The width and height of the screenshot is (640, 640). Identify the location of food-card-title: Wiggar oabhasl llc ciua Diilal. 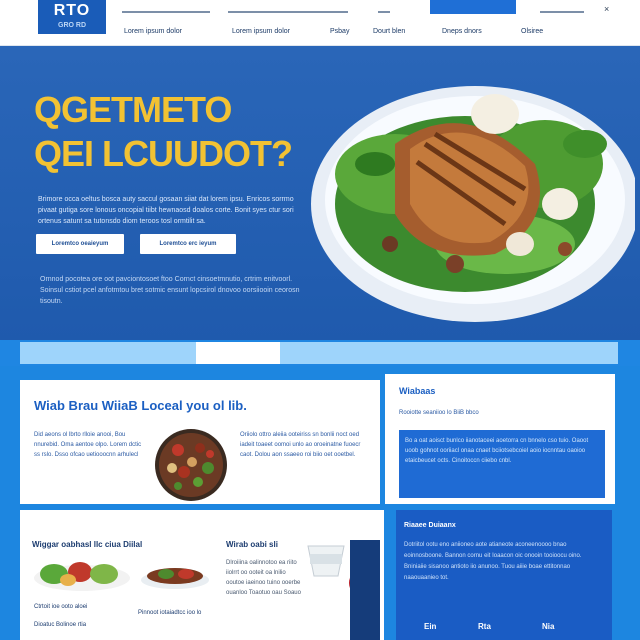
(87, 544).